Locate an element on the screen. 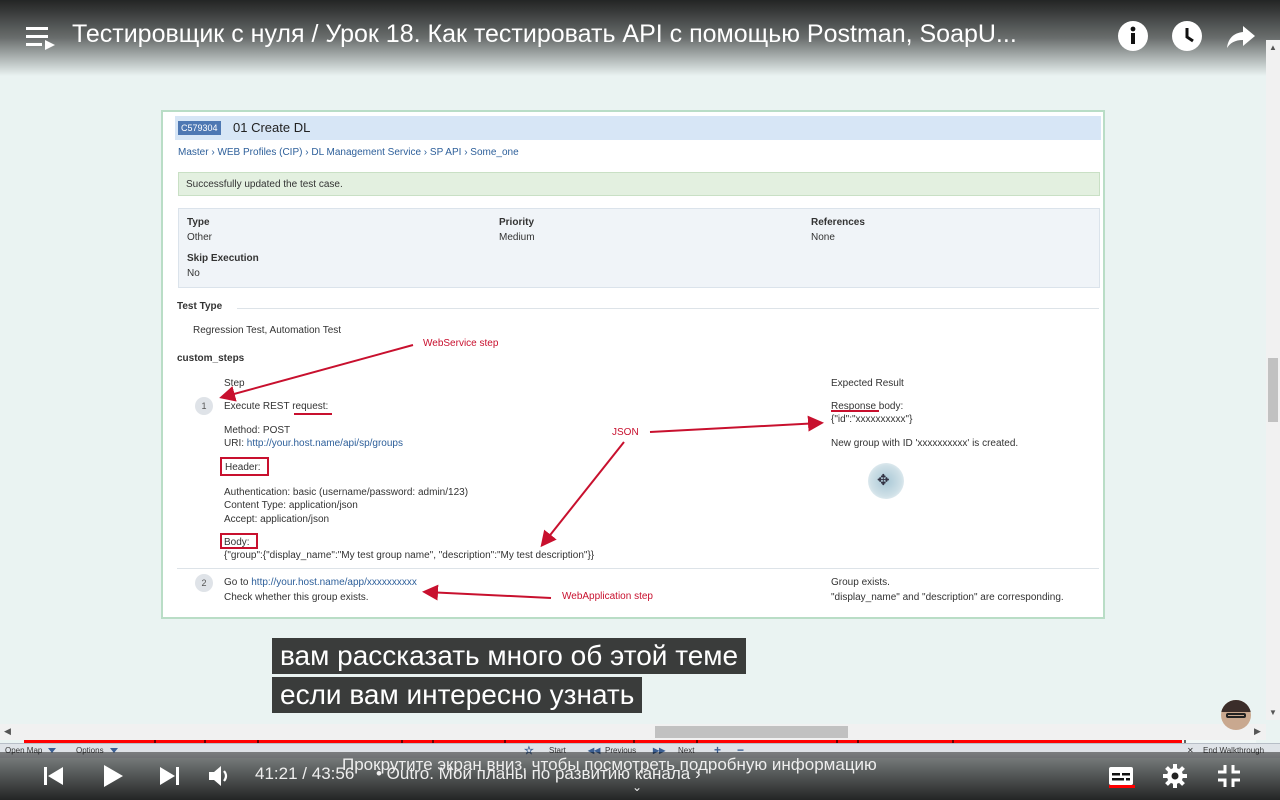 The image size is (1280, 800). chapter-title: • Outro. Мои планы по развитию канала › is located at coordinates (538, 774).